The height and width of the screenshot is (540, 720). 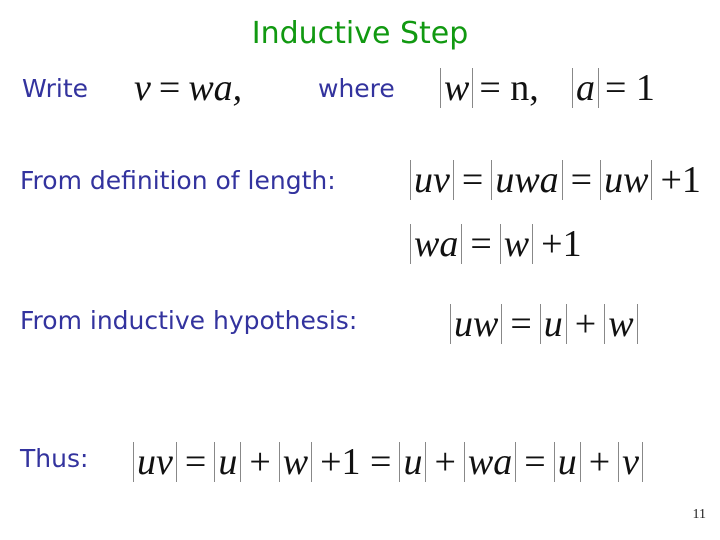 I want to click on page-number: 11, so click(x=699, y=514).